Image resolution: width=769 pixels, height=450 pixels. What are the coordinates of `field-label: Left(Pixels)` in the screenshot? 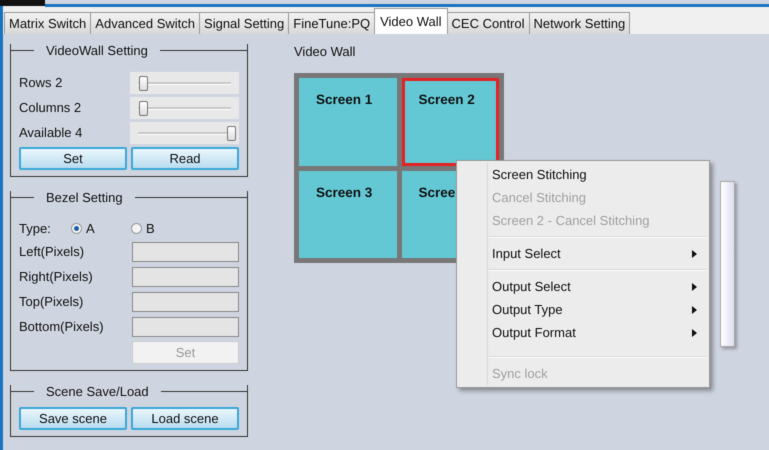 It's located at (51, 251).